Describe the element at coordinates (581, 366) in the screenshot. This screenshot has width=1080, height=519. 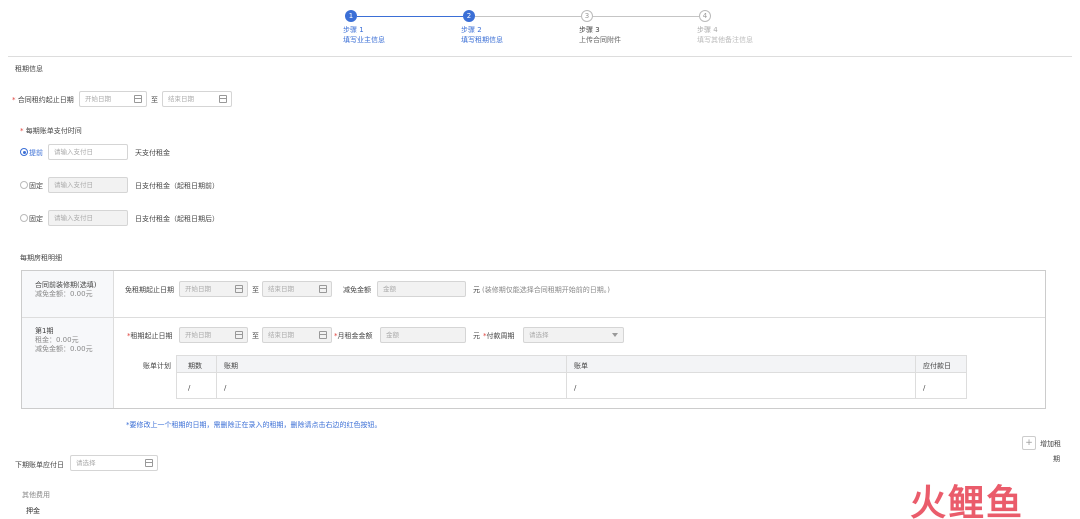
I see `col-header-bill: 账单` at that location.